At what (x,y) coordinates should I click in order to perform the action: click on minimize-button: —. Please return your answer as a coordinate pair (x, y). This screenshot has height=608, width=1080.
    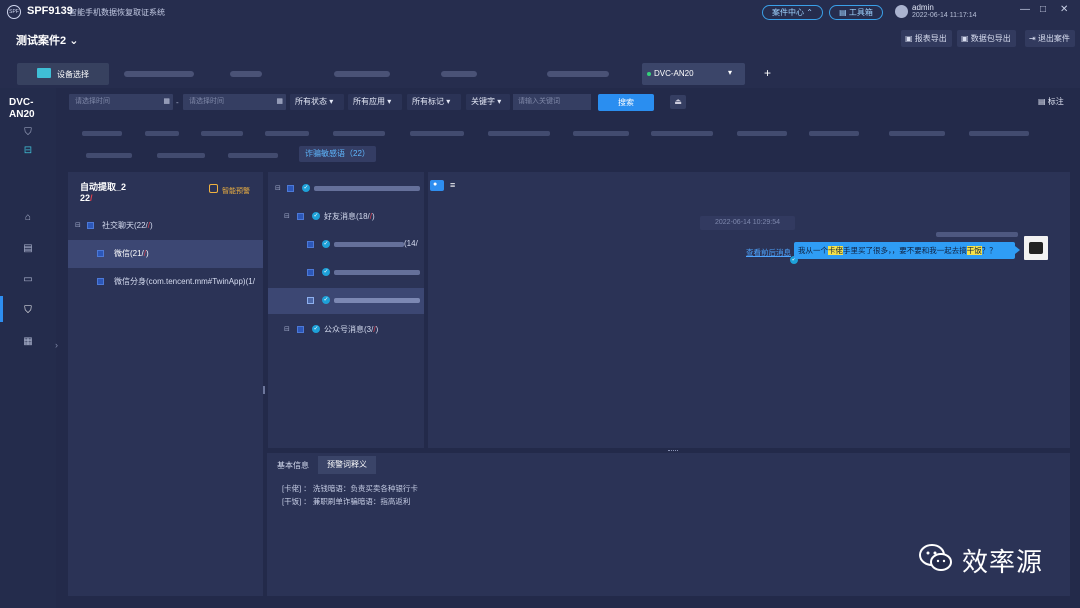
    Looking at the image, I should click on (1025, 9).